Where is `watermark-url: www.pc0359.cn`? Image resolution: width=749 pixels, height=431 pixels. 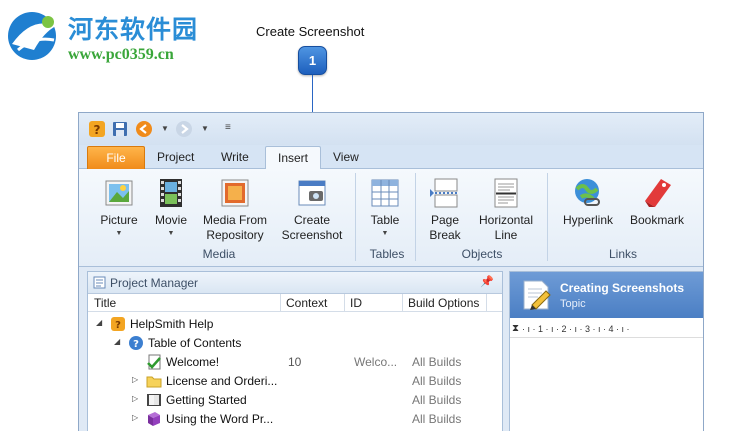 watermark-url: www.pc0359.cn is located at coordinates (121, 54).